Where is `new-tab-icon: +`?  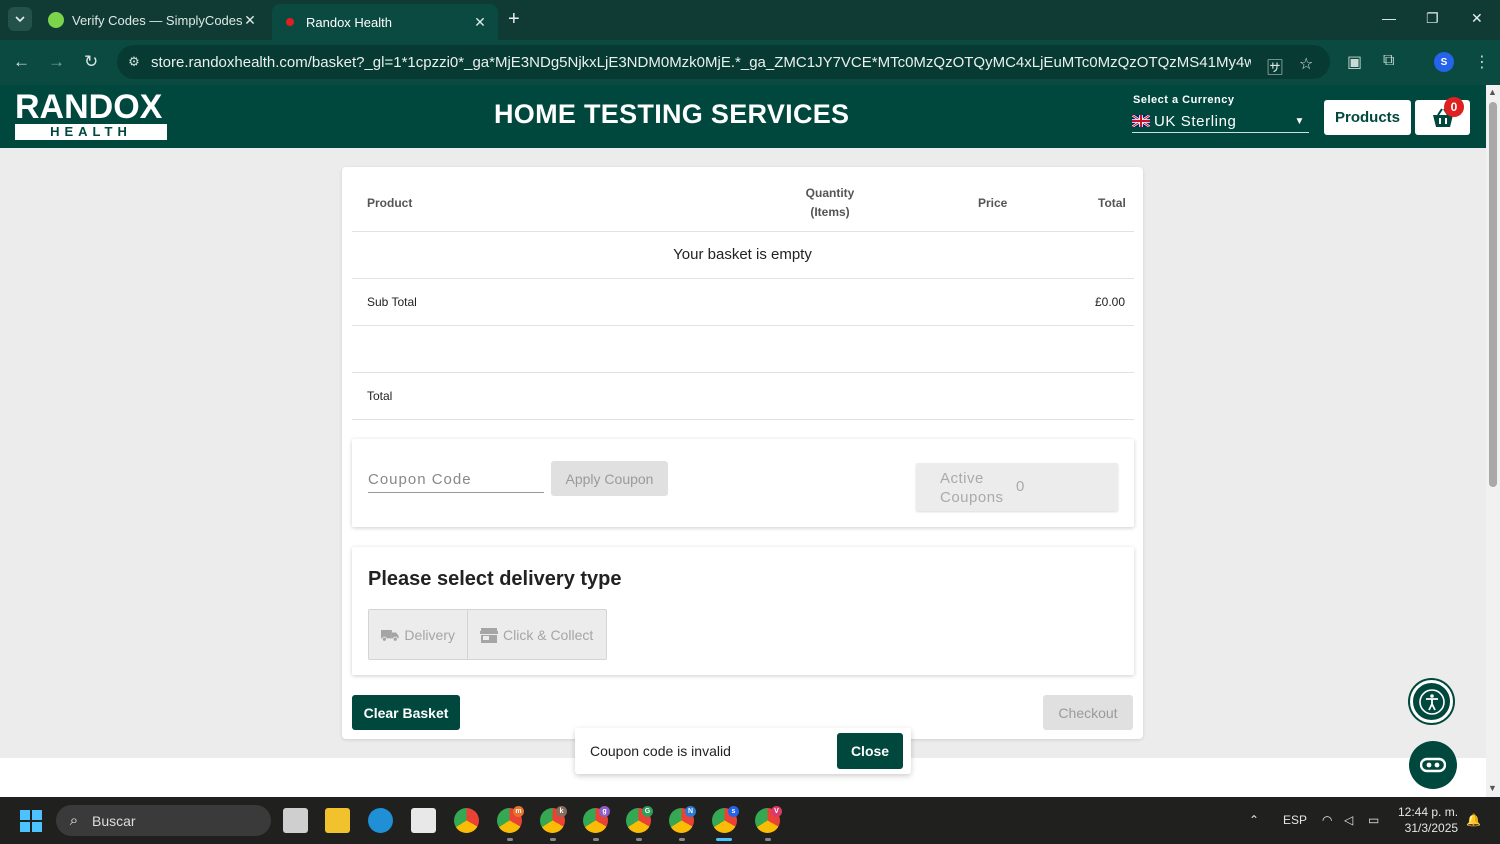
new-tab-icon: + is located at coordinates (514, 19).